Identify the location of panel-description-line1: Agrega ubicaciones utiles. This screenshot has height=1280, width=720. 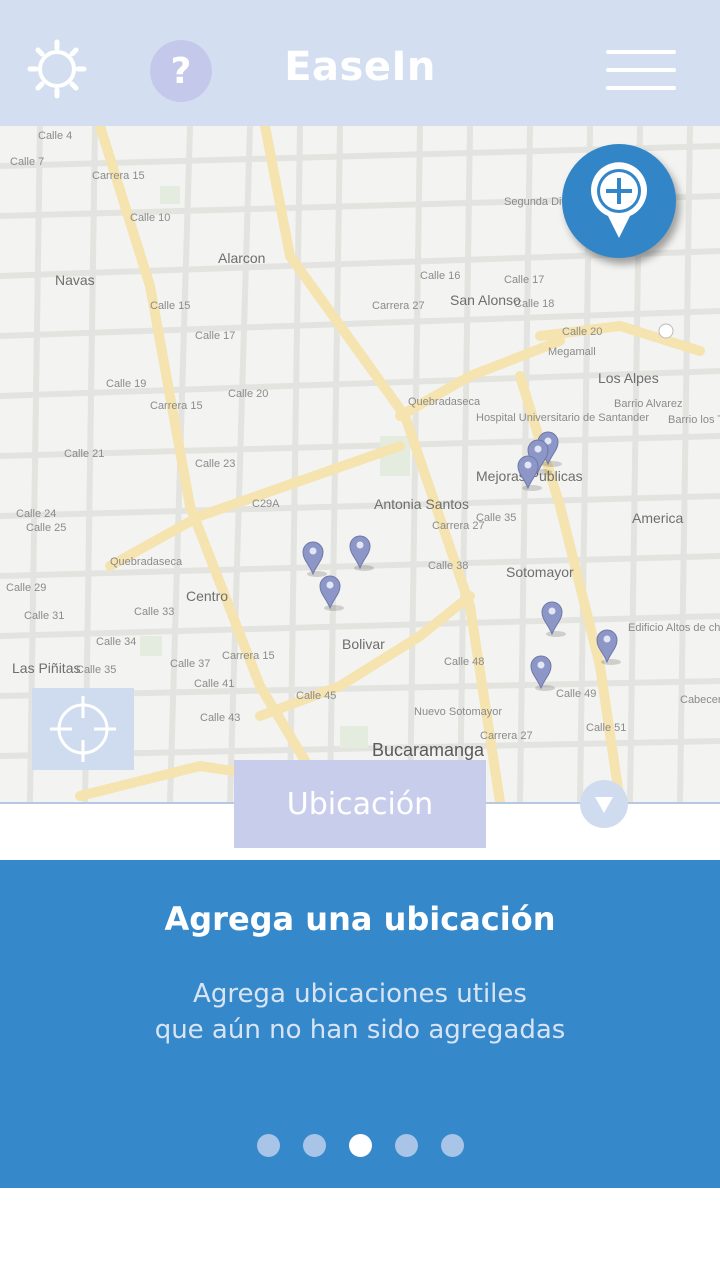
(360, 994).